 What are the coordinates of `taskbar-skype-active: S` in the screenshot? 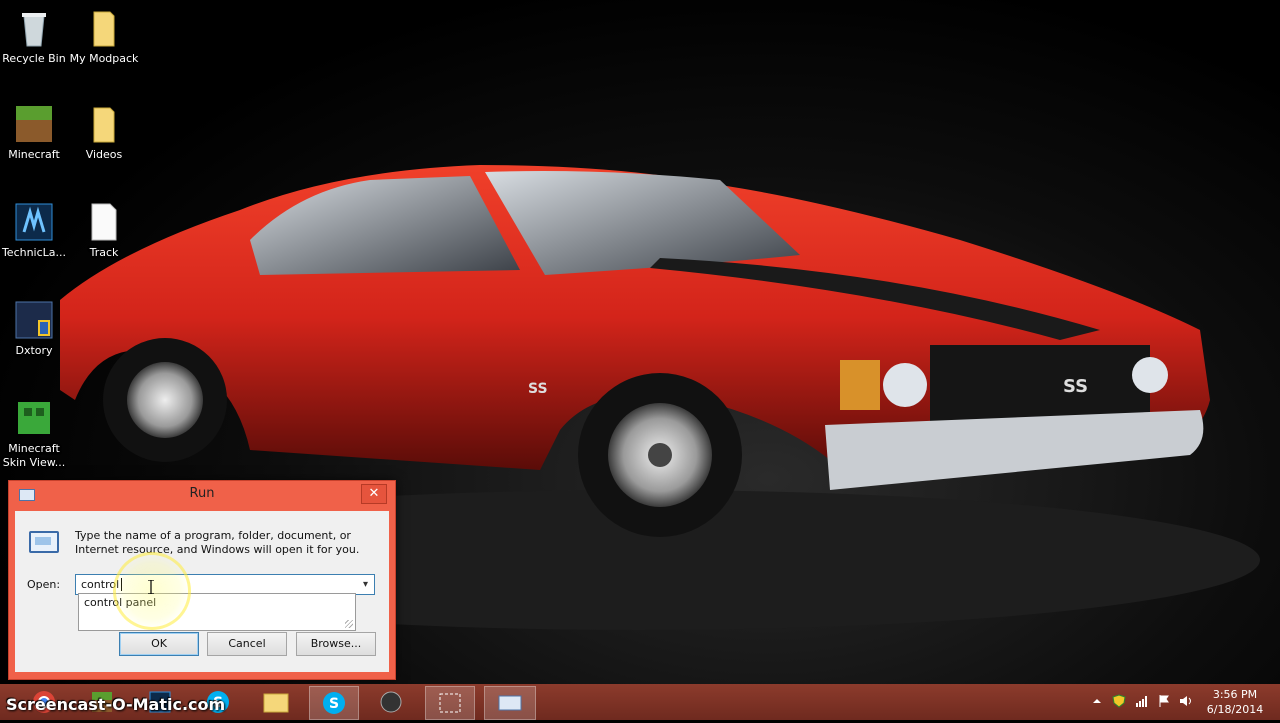 It's located at (334, 703).